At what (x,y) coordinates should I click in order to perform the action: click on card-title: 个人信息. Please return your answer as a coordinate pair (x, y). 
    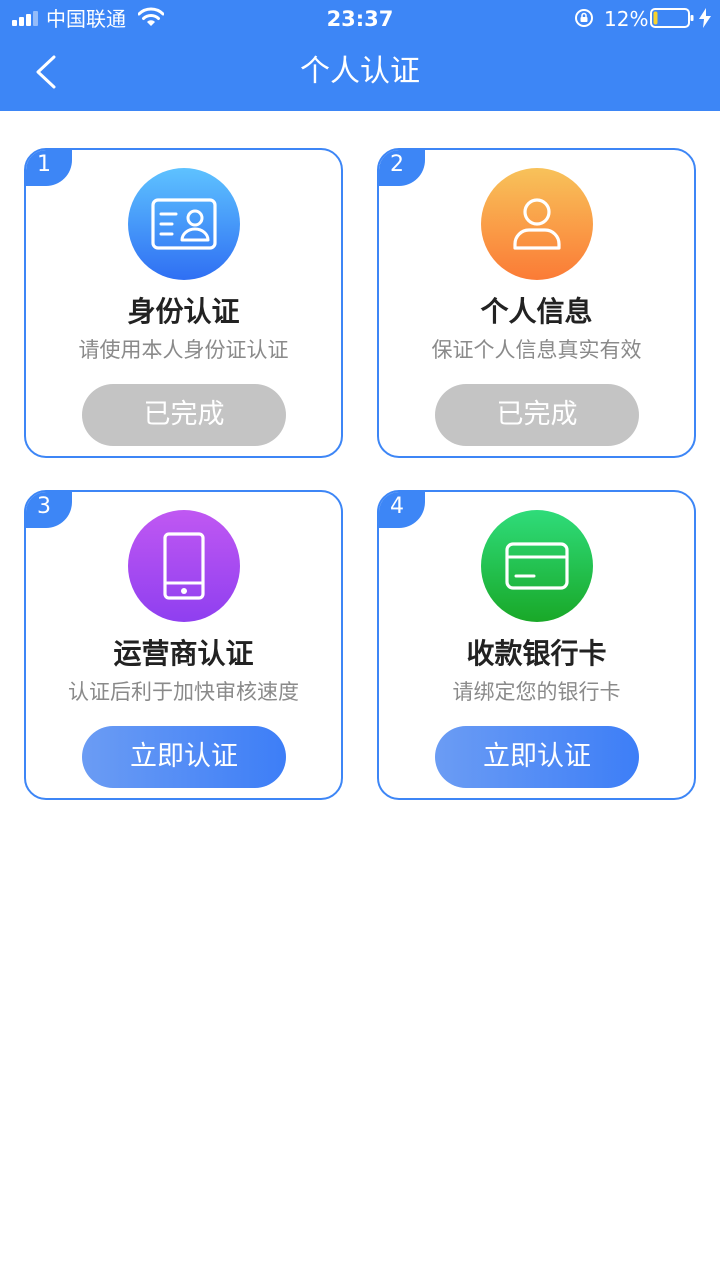
    Looking at the image, I should click on (536, 311).